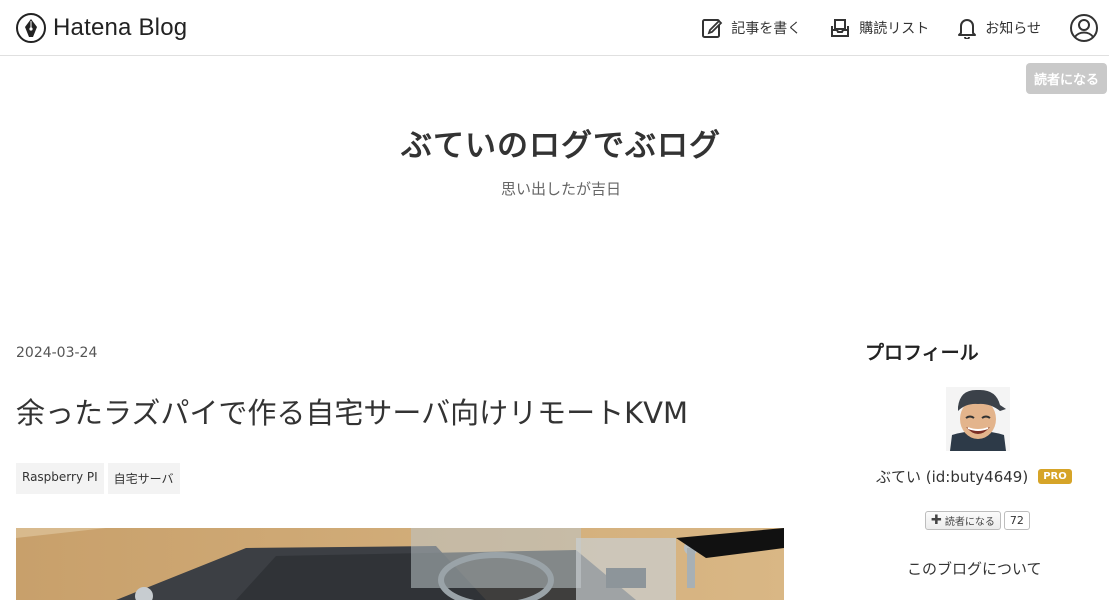 Image resolution: width=1109 pixels, height=600 pixels. What do you see at coordinates (974, 568) in the screenshot?
I see `about-blog-link: このブログについて` at bounding box center [974, 568].